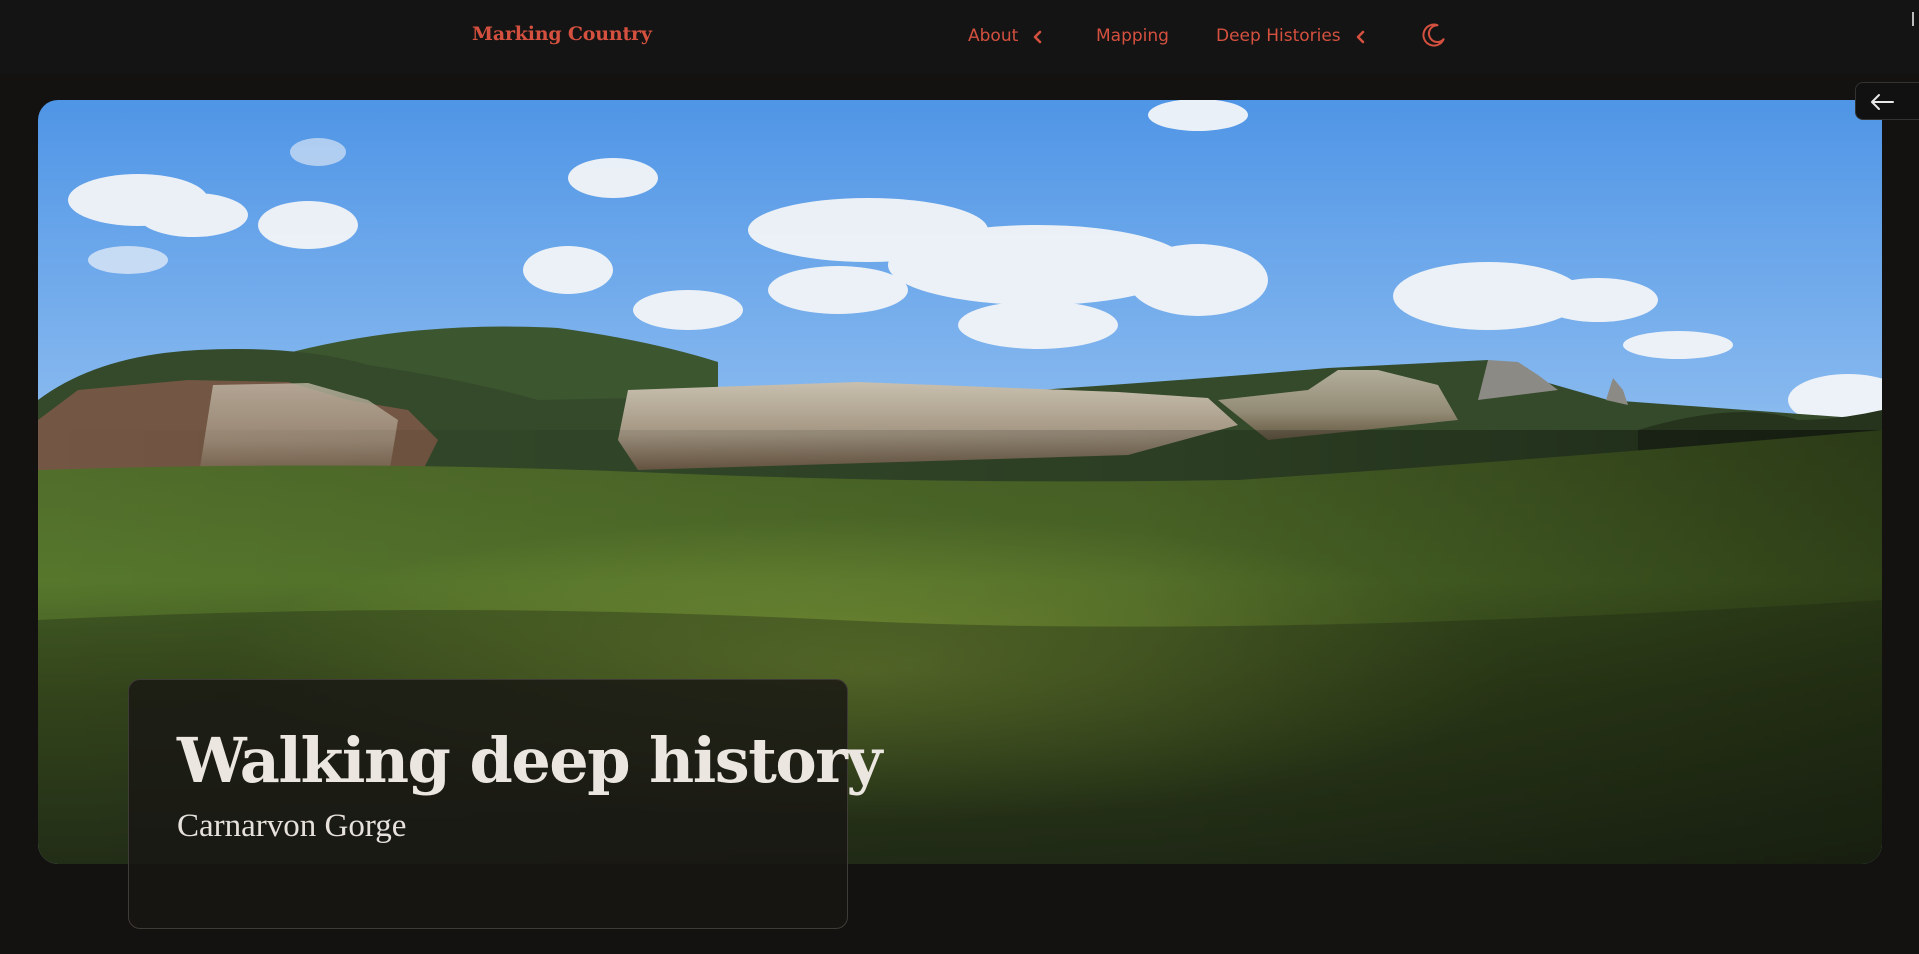  I want to click on moon-icon, so click(1433, 35).